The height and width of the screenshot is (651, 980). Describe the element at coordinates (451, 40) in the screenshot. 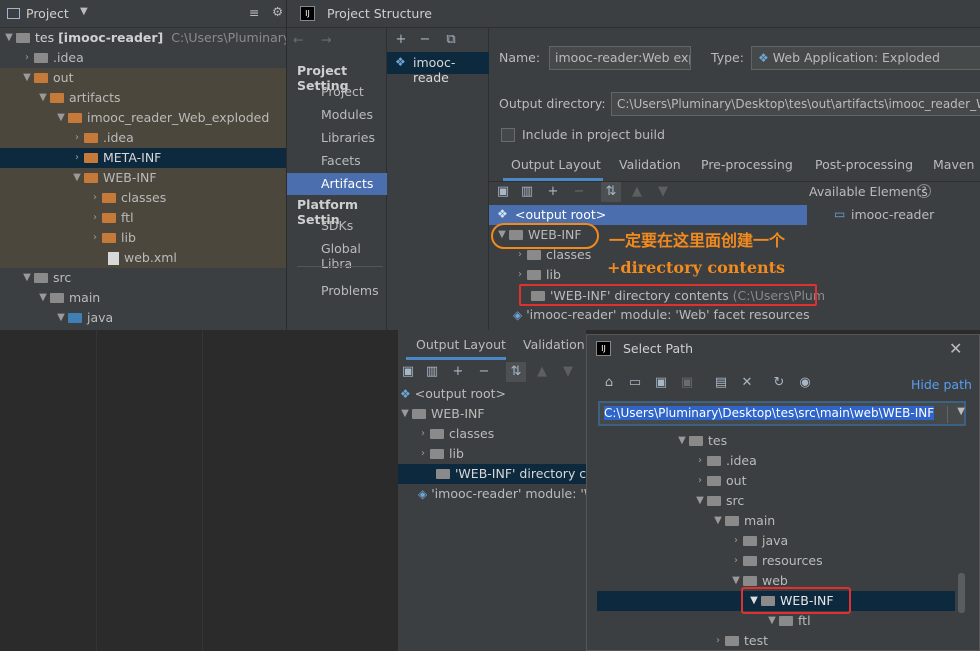

I see `copy-icon: ⧉` at that location.